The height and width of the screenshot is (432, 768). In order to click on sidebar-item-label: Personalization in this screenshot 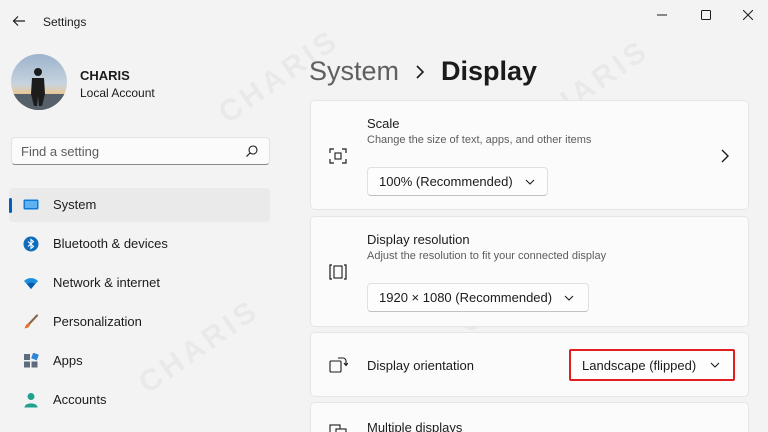, I will do `click(97, 321)`.